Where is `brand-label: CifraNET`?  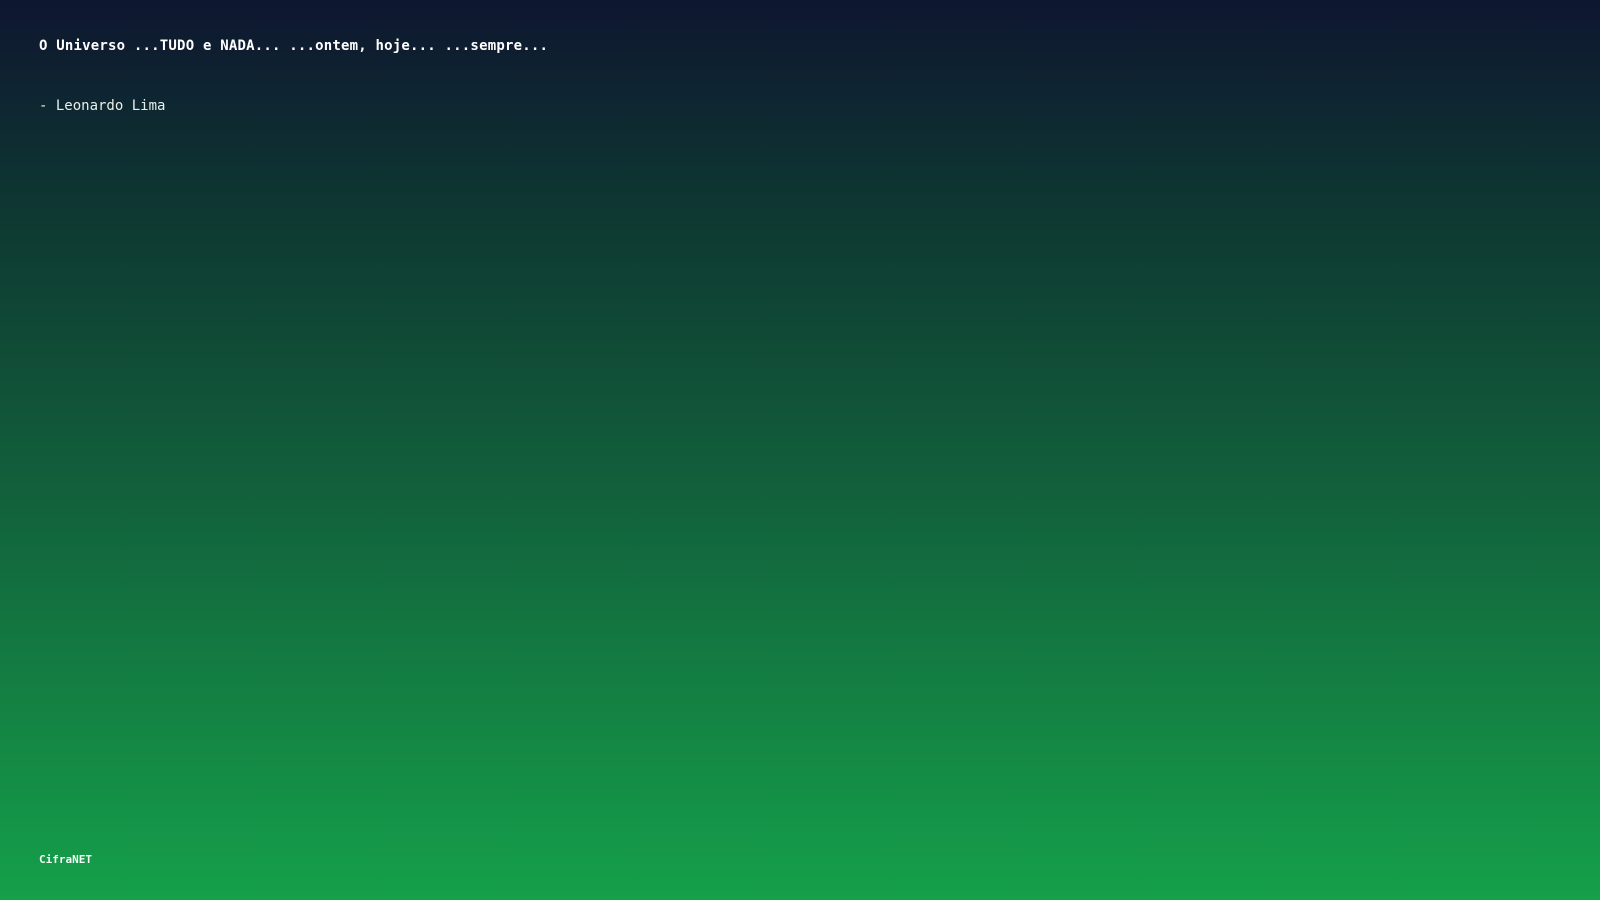 brand-label: CifraNET is located at coordinates (65, 859).